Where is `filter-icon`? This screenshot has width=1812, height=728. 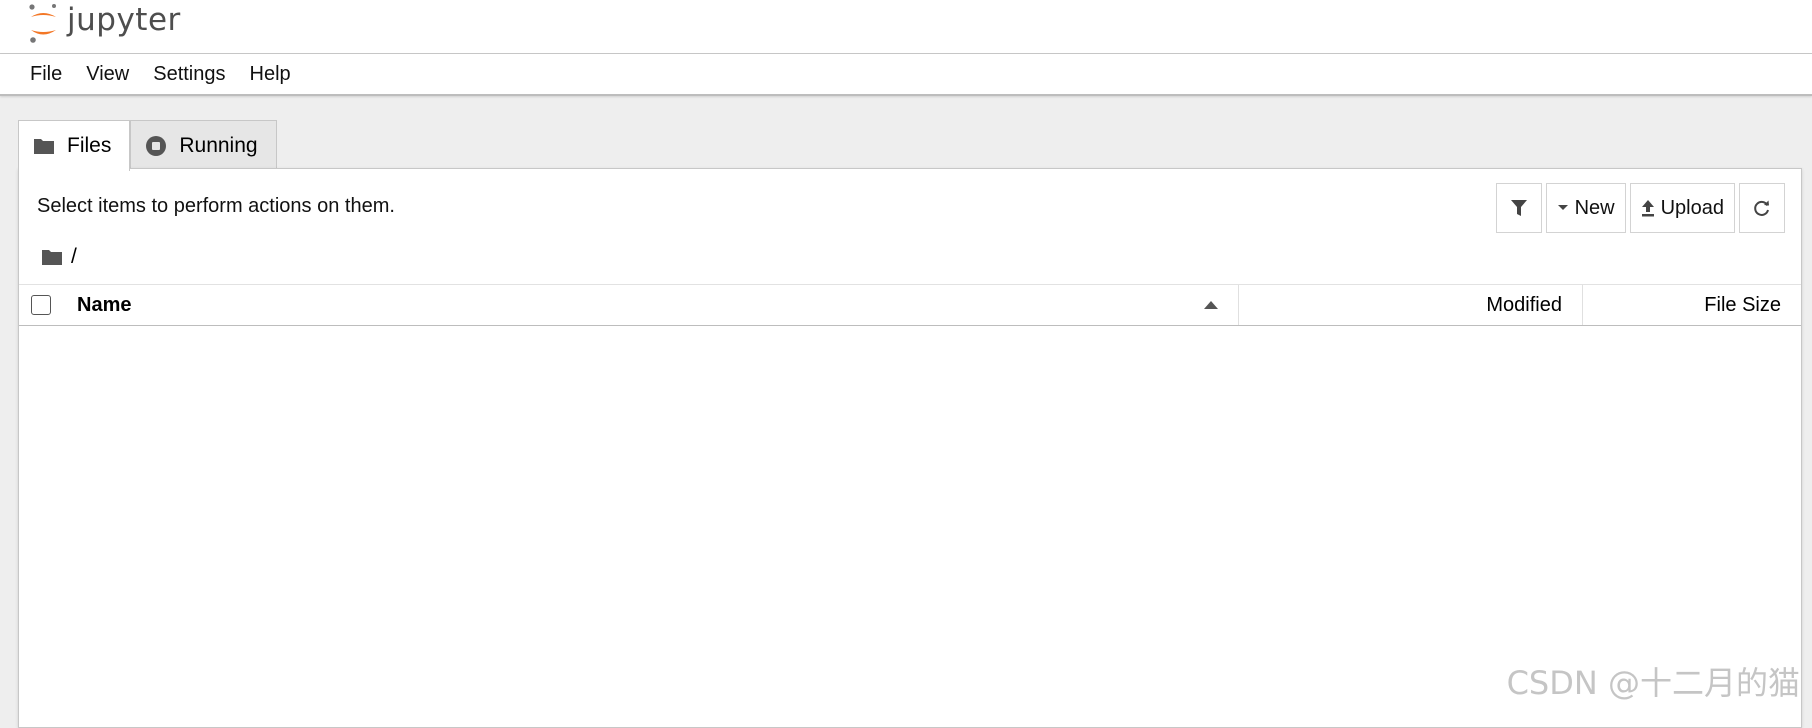 filter-icon is located at coordinates (1519, 208).